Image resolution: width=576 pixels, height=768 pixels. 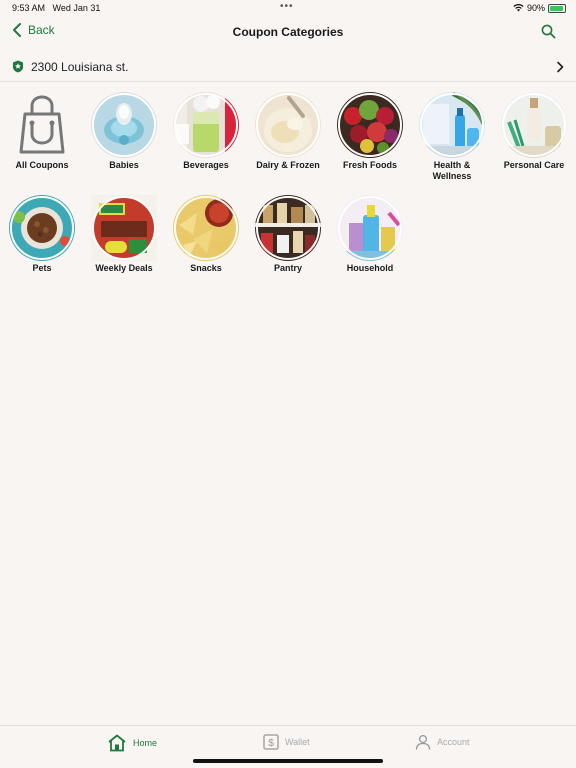 I want to click on category-label: Snacks, so click(x=206, y=268).